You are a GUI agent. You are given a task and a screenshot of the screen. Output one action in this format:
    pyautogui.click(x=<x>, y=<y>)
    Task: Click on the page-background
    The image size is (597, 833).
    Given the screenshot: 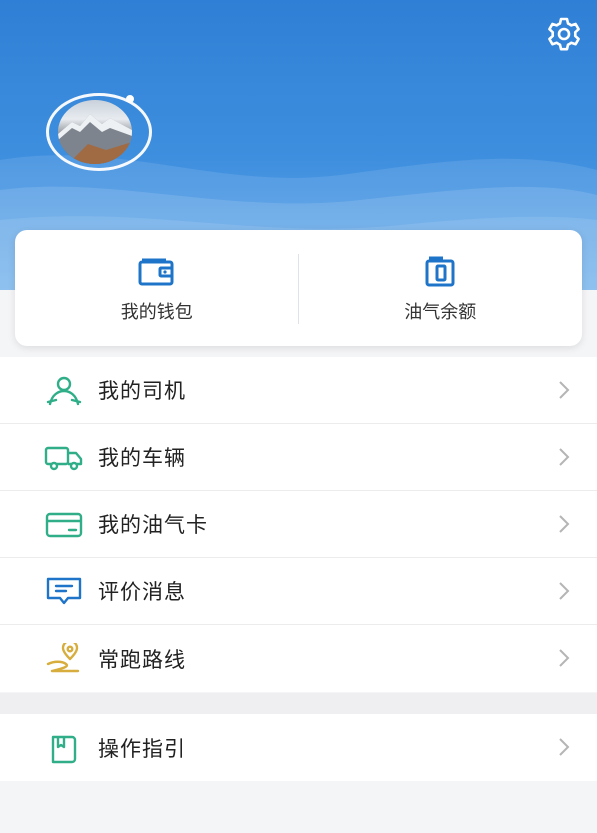 What is the action you would take?
    pyautogui.click(x=298, y=807)
    